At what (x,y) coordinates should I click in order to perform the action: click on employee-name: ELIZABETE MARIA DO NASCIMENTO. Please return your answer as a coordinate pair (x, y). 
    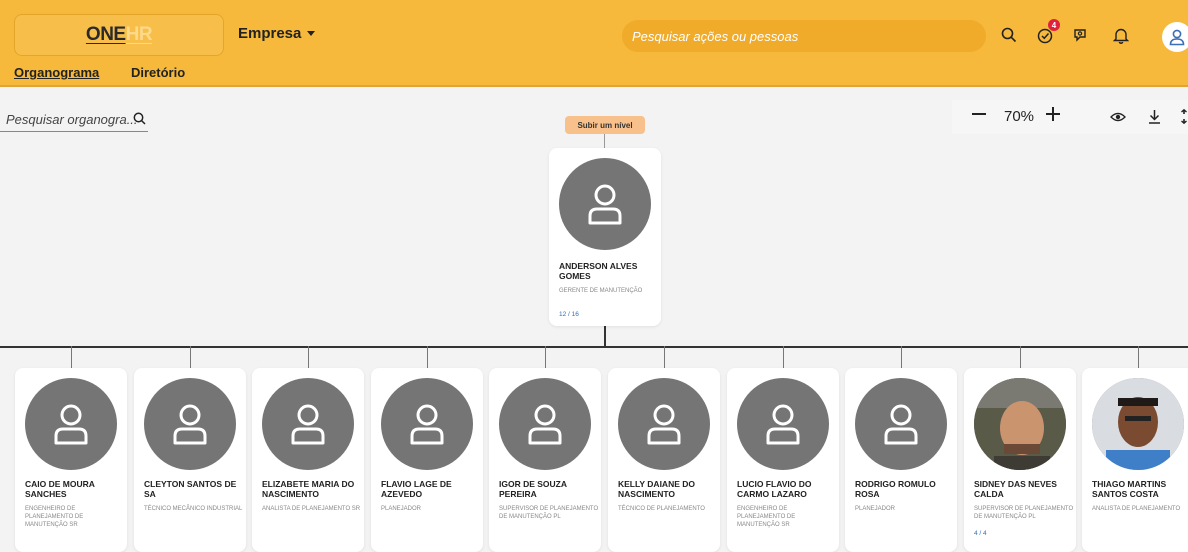
    Looking at the image, I should click on (308, 489).